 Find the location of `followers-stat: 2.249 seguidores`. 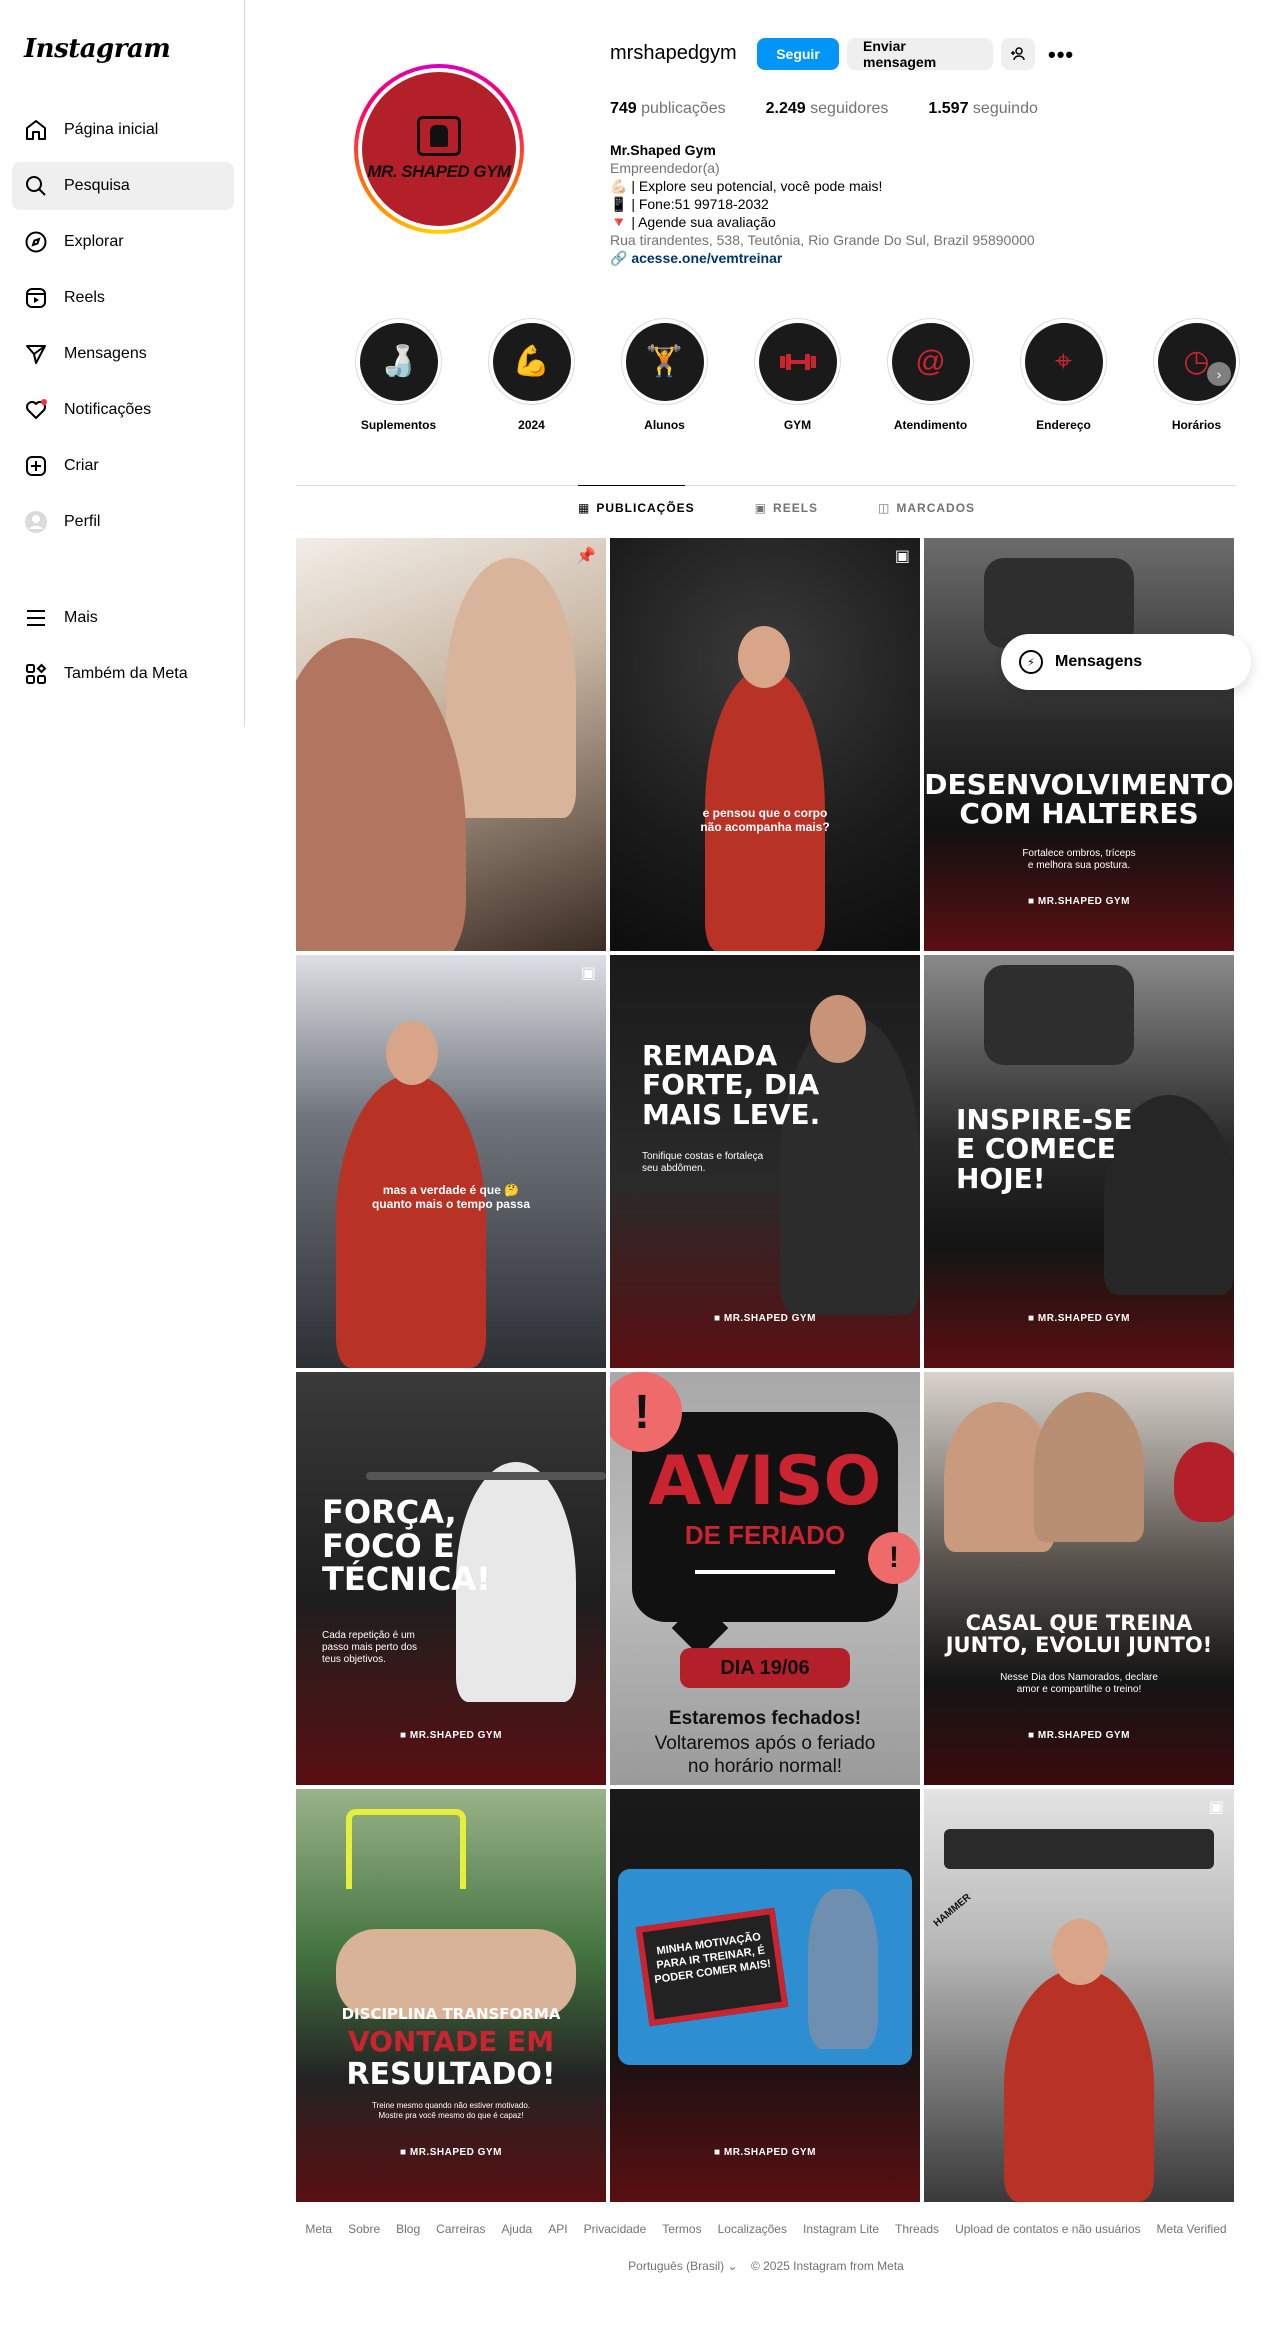

followers-stat: 2.249 seguidores is located at coordinates (827, 109).